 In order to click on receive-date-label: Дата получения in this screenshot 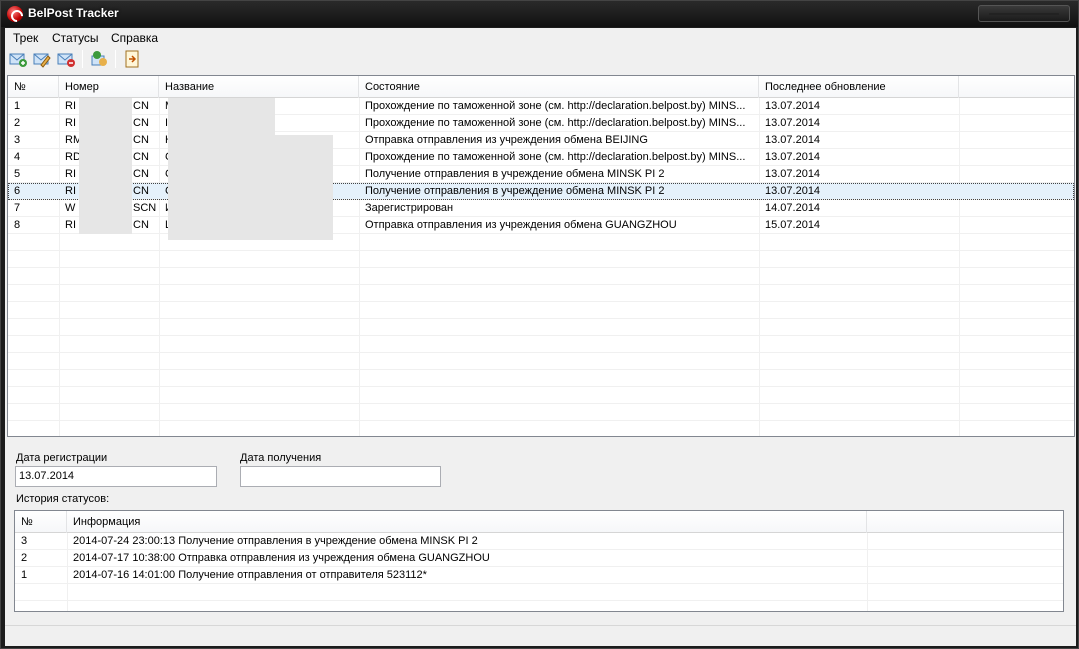, I will do `click(281, 458)`.